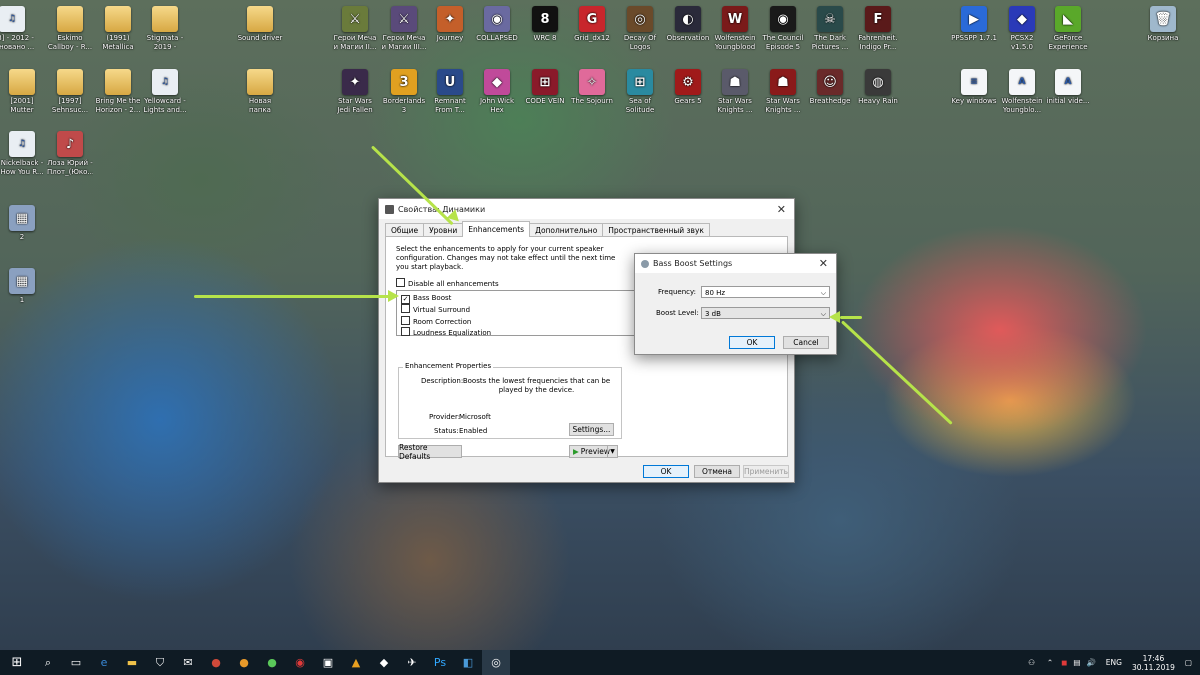  I want to click on app-red-icon: ●, so click(216, 662).